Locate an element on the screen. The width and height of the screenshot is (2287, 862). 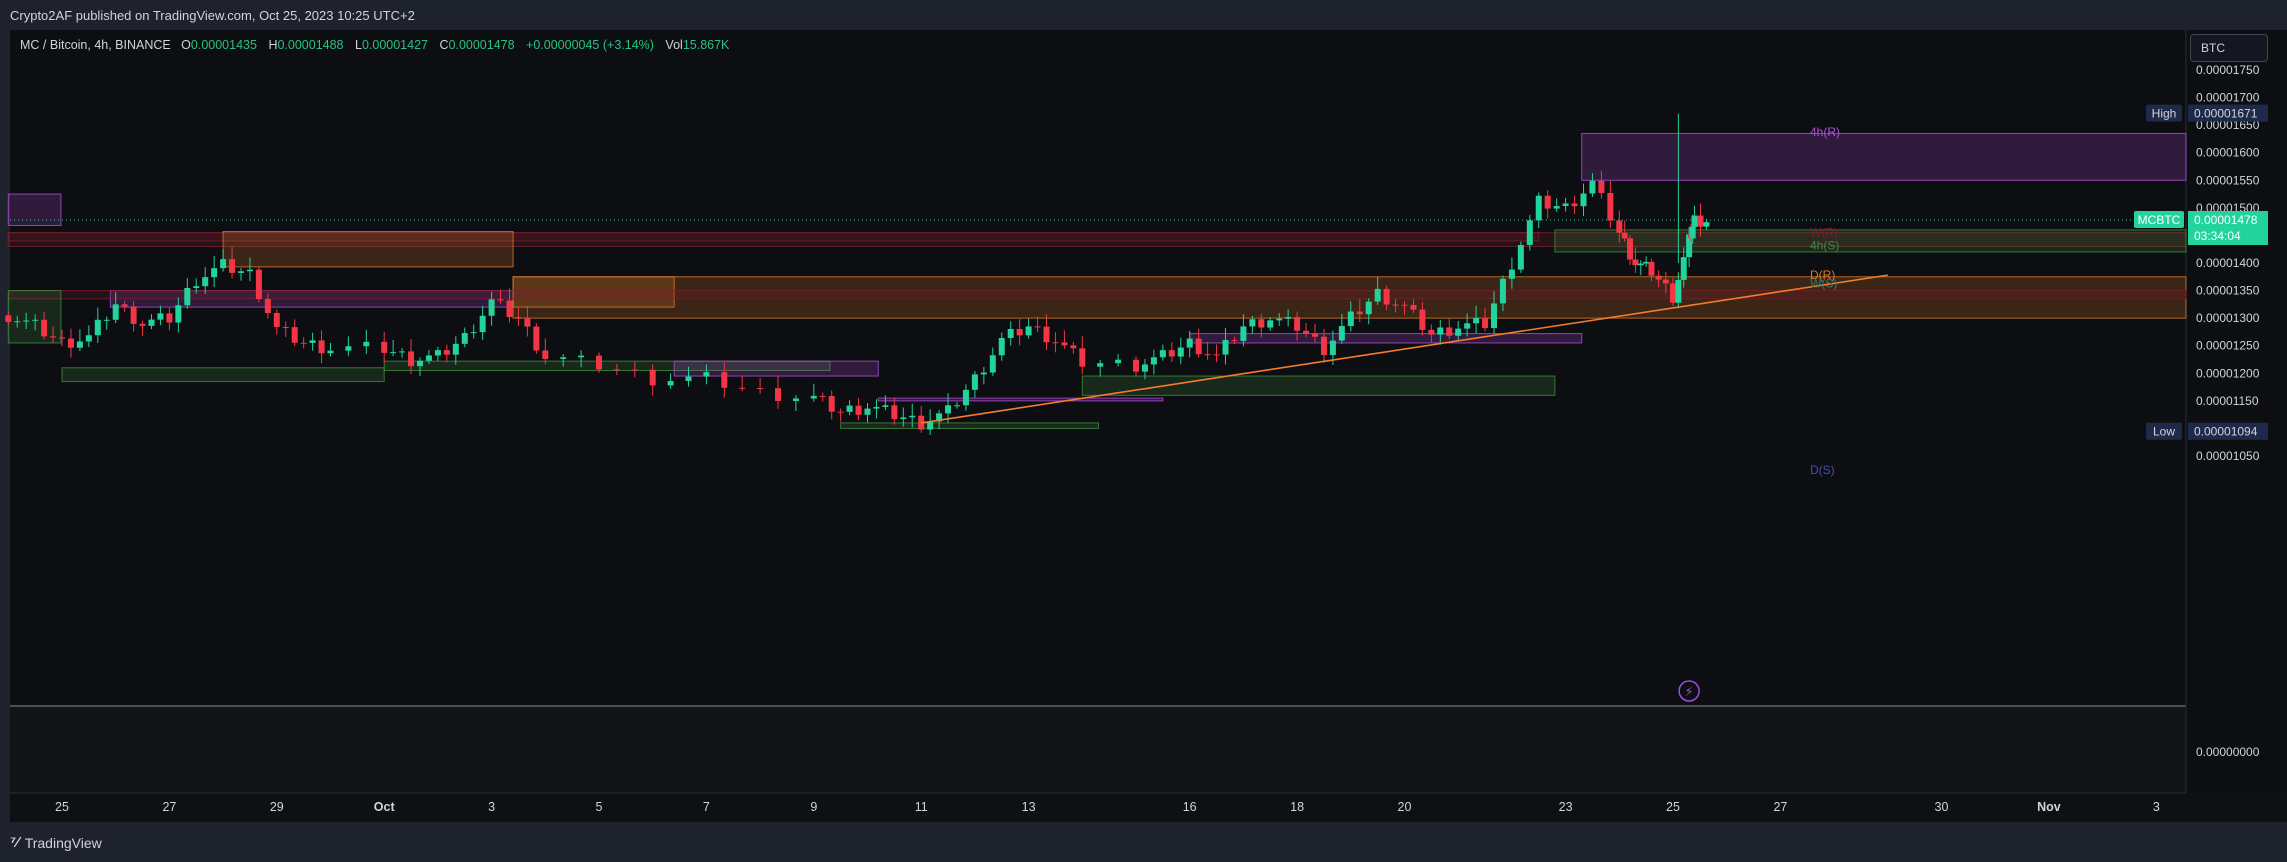
change-value: +0.00000045 (+3.14%) is located at coordinates (590, 45).